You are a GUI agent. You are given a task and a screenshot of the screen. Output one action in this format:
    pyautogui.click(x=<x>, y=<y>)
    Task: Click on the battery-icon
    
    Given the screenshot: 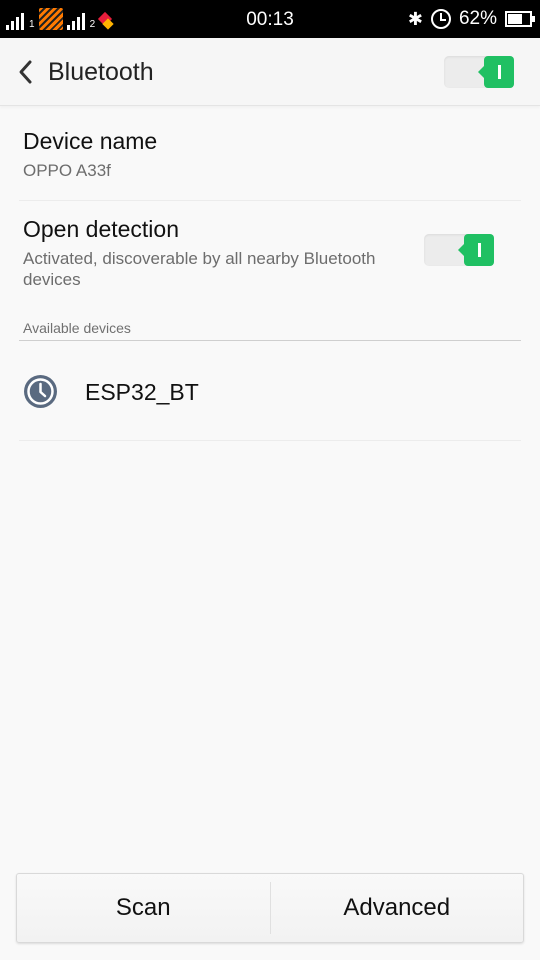 What is the action you would take?
    pyautogui.click(x=520, y=19)
    